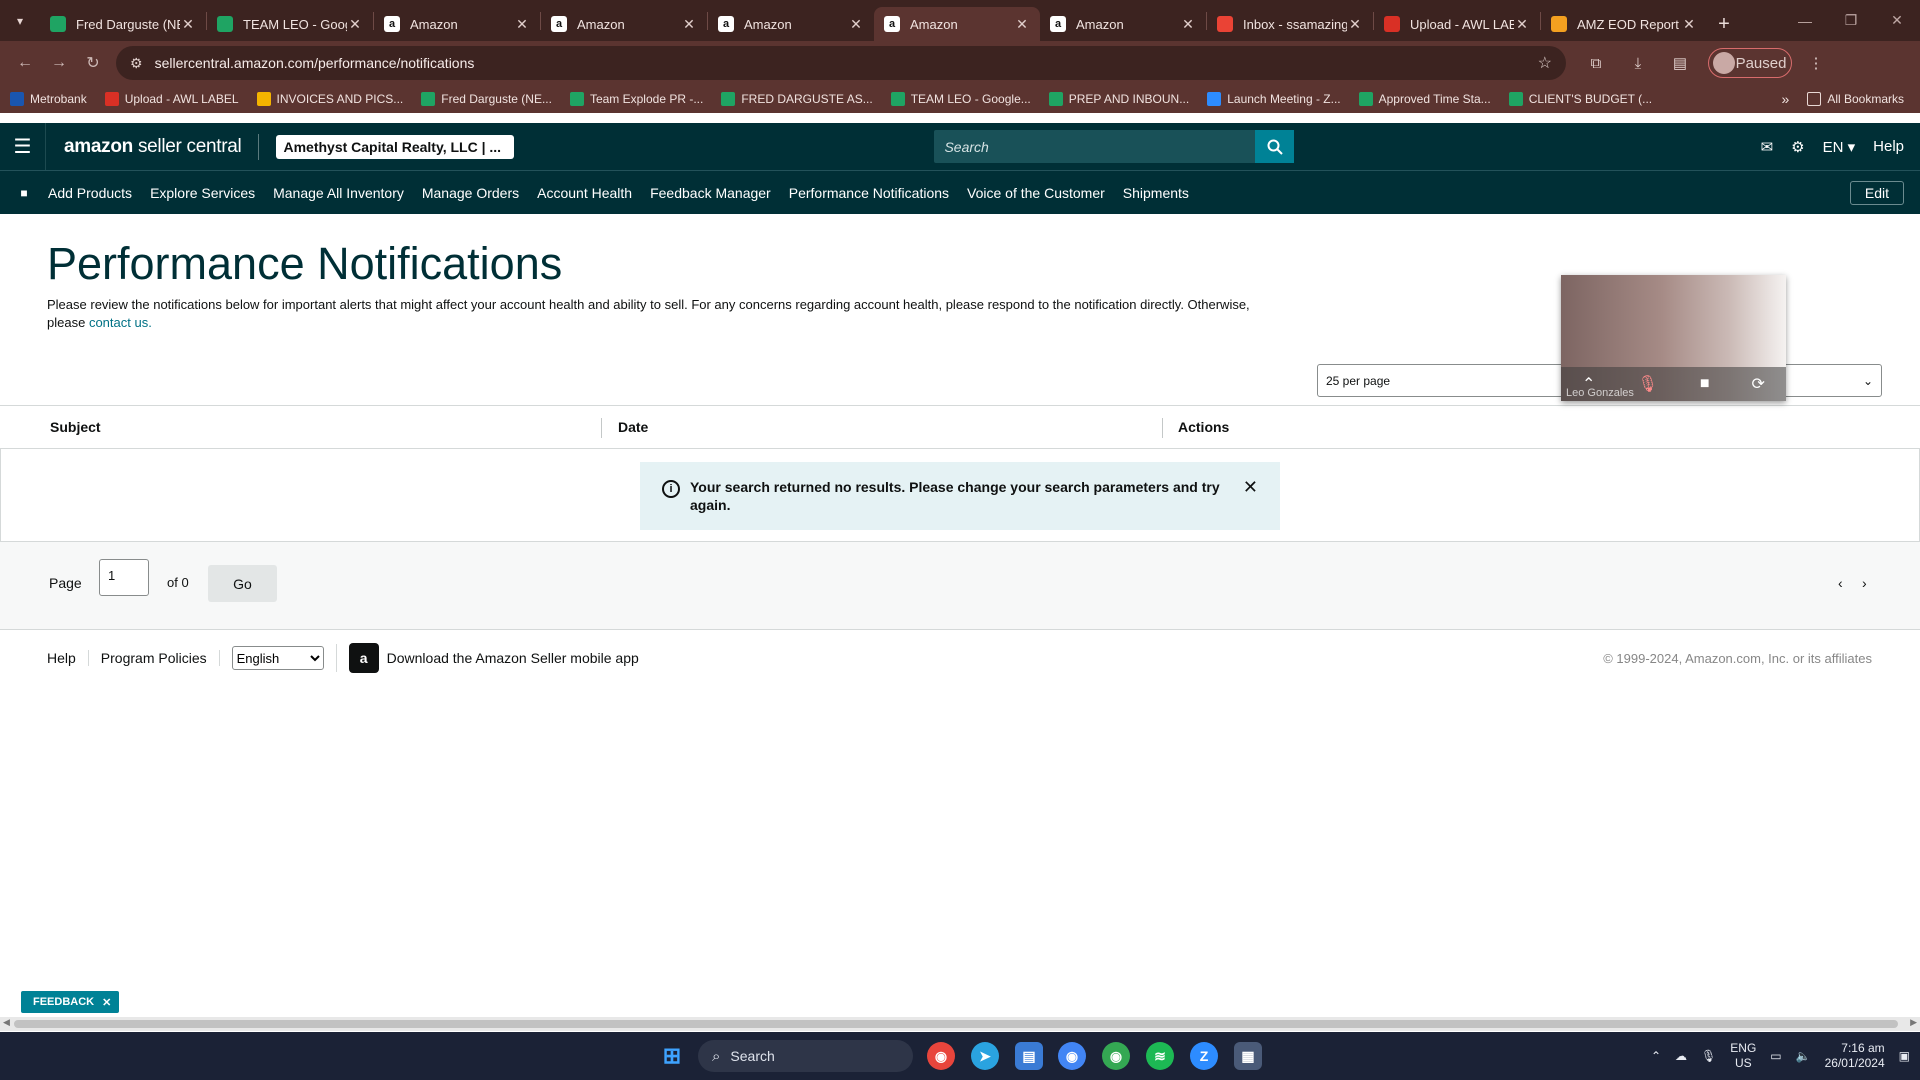 This screenshot has width=1920, height=1080. What do you see at coordinates (869, 193) in the screenshot?
I see `nav-item-performance-notifications: Performance Notifications` at bounding box center [869, 193].